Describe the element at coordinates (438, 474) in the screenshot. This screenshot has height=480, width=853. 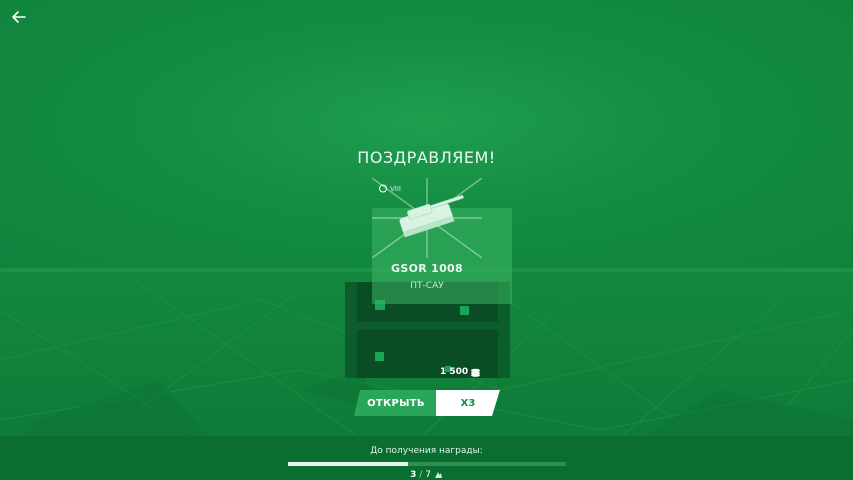
I see `reward-icon` at that location.